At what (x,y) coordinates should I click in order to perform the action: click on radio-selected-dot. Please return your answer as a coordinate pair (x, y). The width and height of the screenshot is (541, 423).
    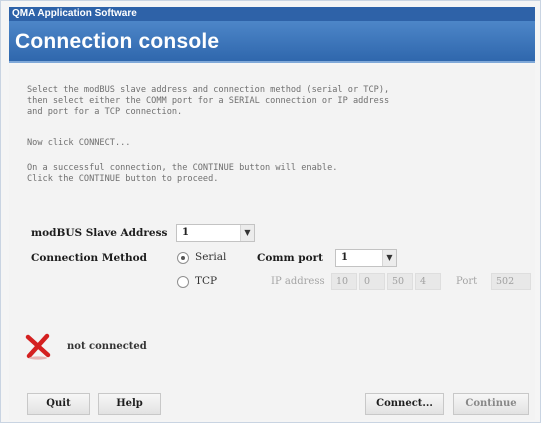
    Looking at the image, I should click on (183, 258).